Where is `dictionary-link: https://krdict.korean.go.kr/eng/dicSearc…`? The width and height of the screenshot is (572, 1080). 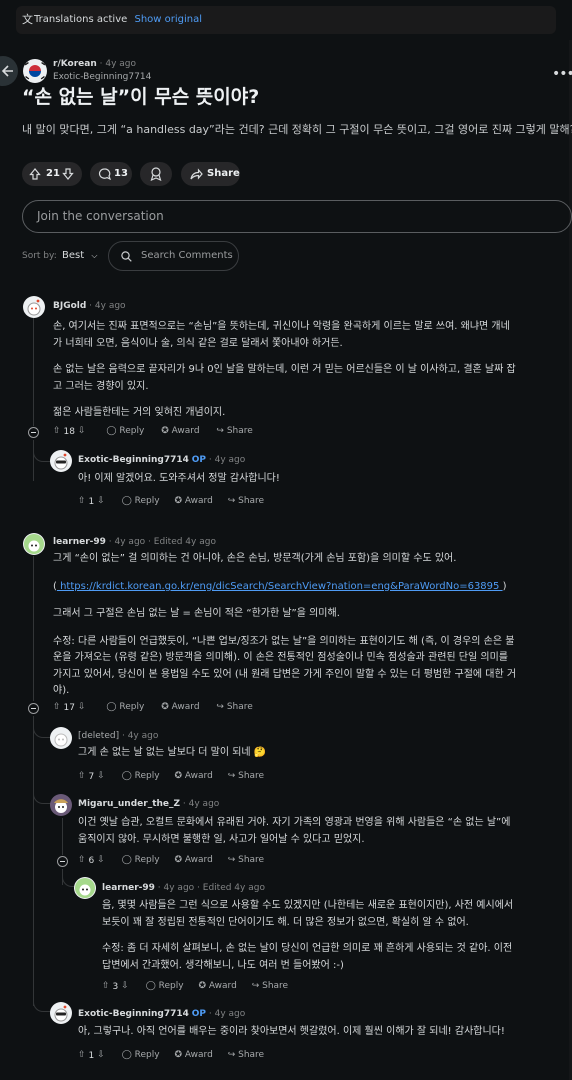 dictionary-link: https://krdict.korean.go.kr/eng/dicSearc… is located at coordinates (280, 586).